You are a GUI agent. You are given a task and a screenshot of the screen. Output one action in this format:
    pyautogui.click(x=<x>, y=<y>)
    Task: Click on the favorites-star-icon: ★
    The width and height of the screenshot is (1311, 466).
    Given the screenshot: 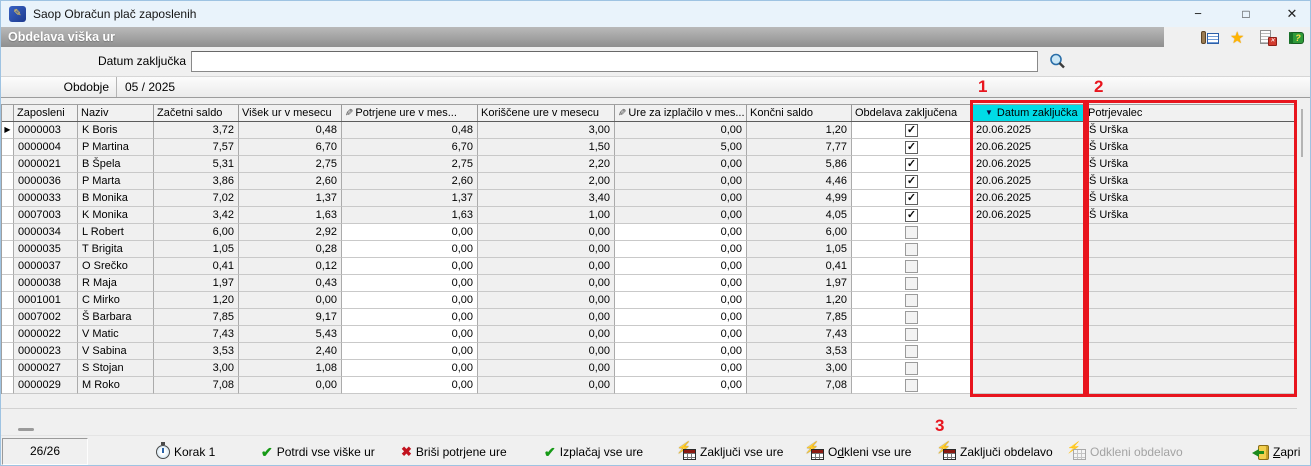 What is the action you would take?
    pyautogui.click(x=1239, y=38)
    